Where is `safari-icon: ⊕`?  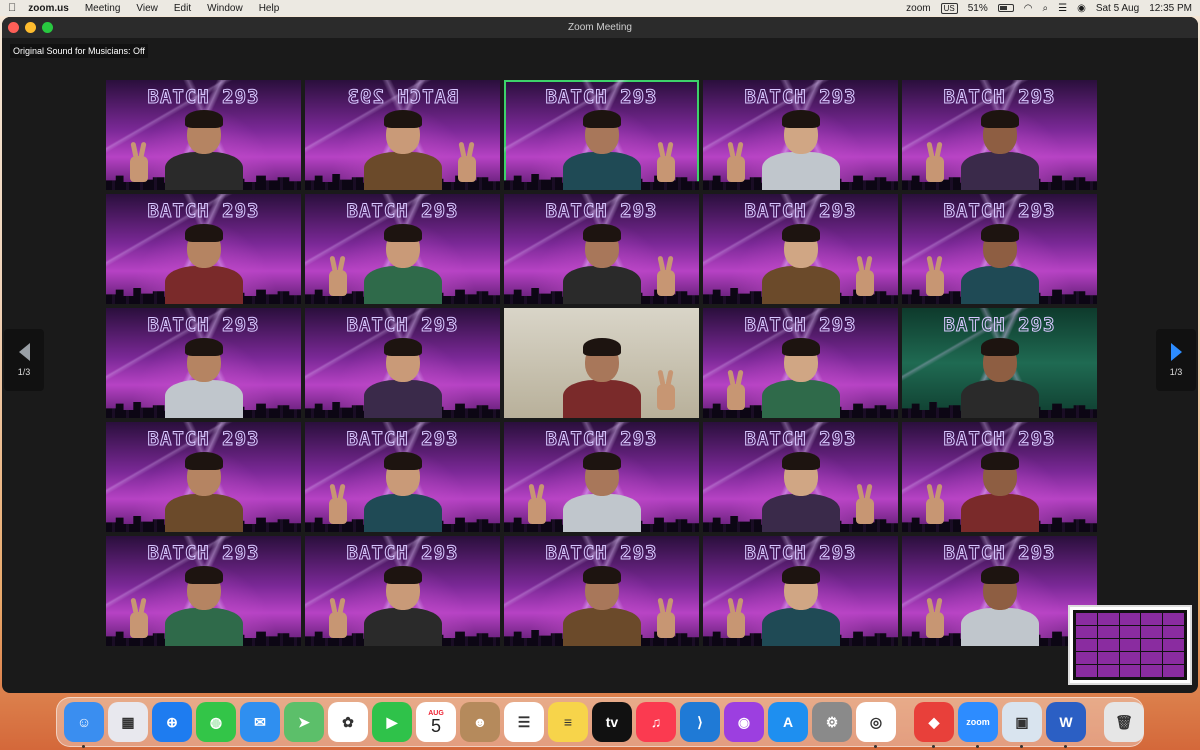
safari-icon: ⊕ is located at coordinates (172, 722).